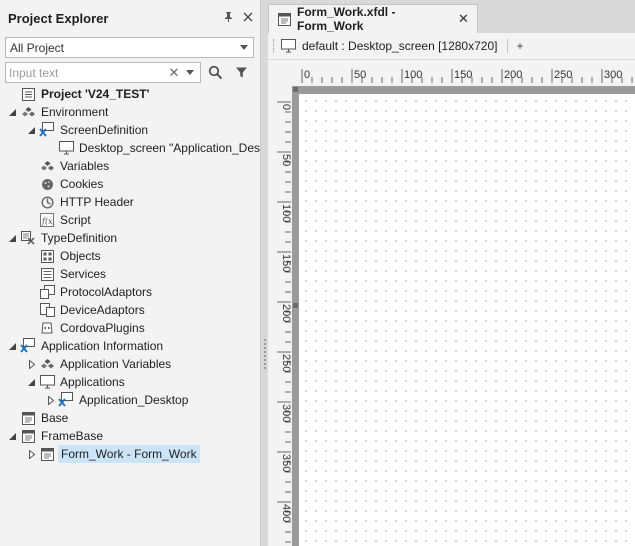 This screenshot has width=635, height=546. What do you see at coordinates (129, 47) in the screenshot?
I see `scope-select: All Project` at bounding box center [129, 47].